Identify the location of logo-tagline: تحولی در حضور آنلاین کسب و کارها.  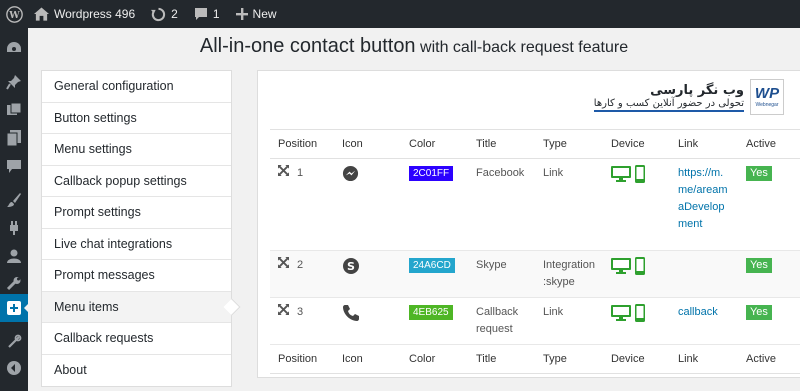
(668, 105).